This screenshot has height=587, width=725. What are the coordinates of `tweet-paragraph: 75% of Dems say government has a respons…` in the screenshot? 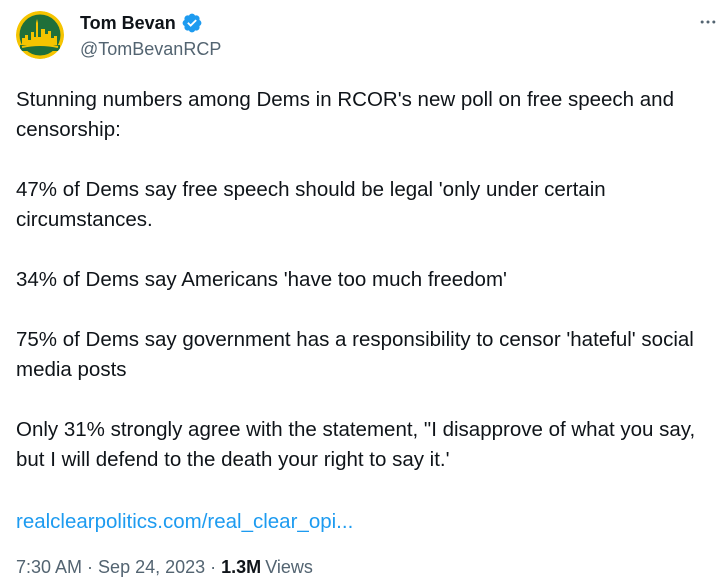 It's located at (355, 354).